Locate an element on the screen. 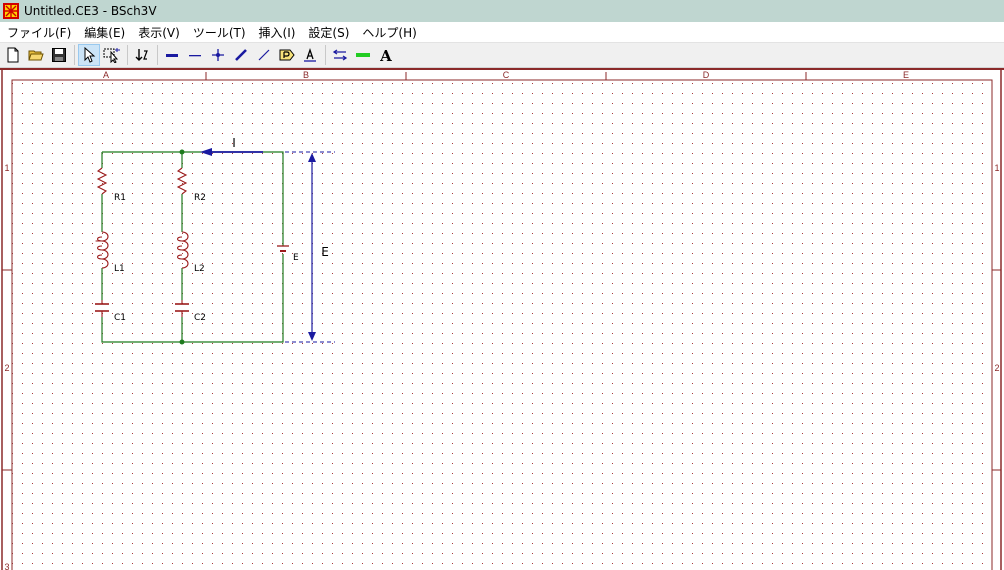 The image size is (1004, 570). text-icon: A is located at coordinates (385, 55).